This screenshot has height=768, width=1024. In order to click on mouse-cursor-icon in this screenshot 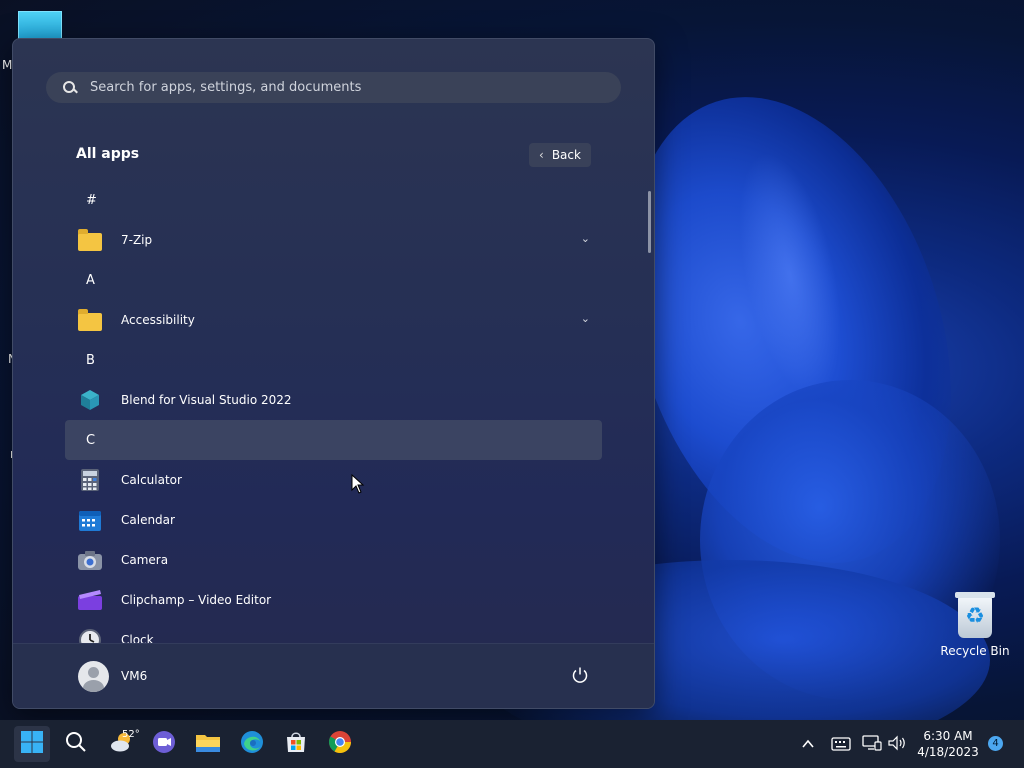, I will do `click(358, 485)`.